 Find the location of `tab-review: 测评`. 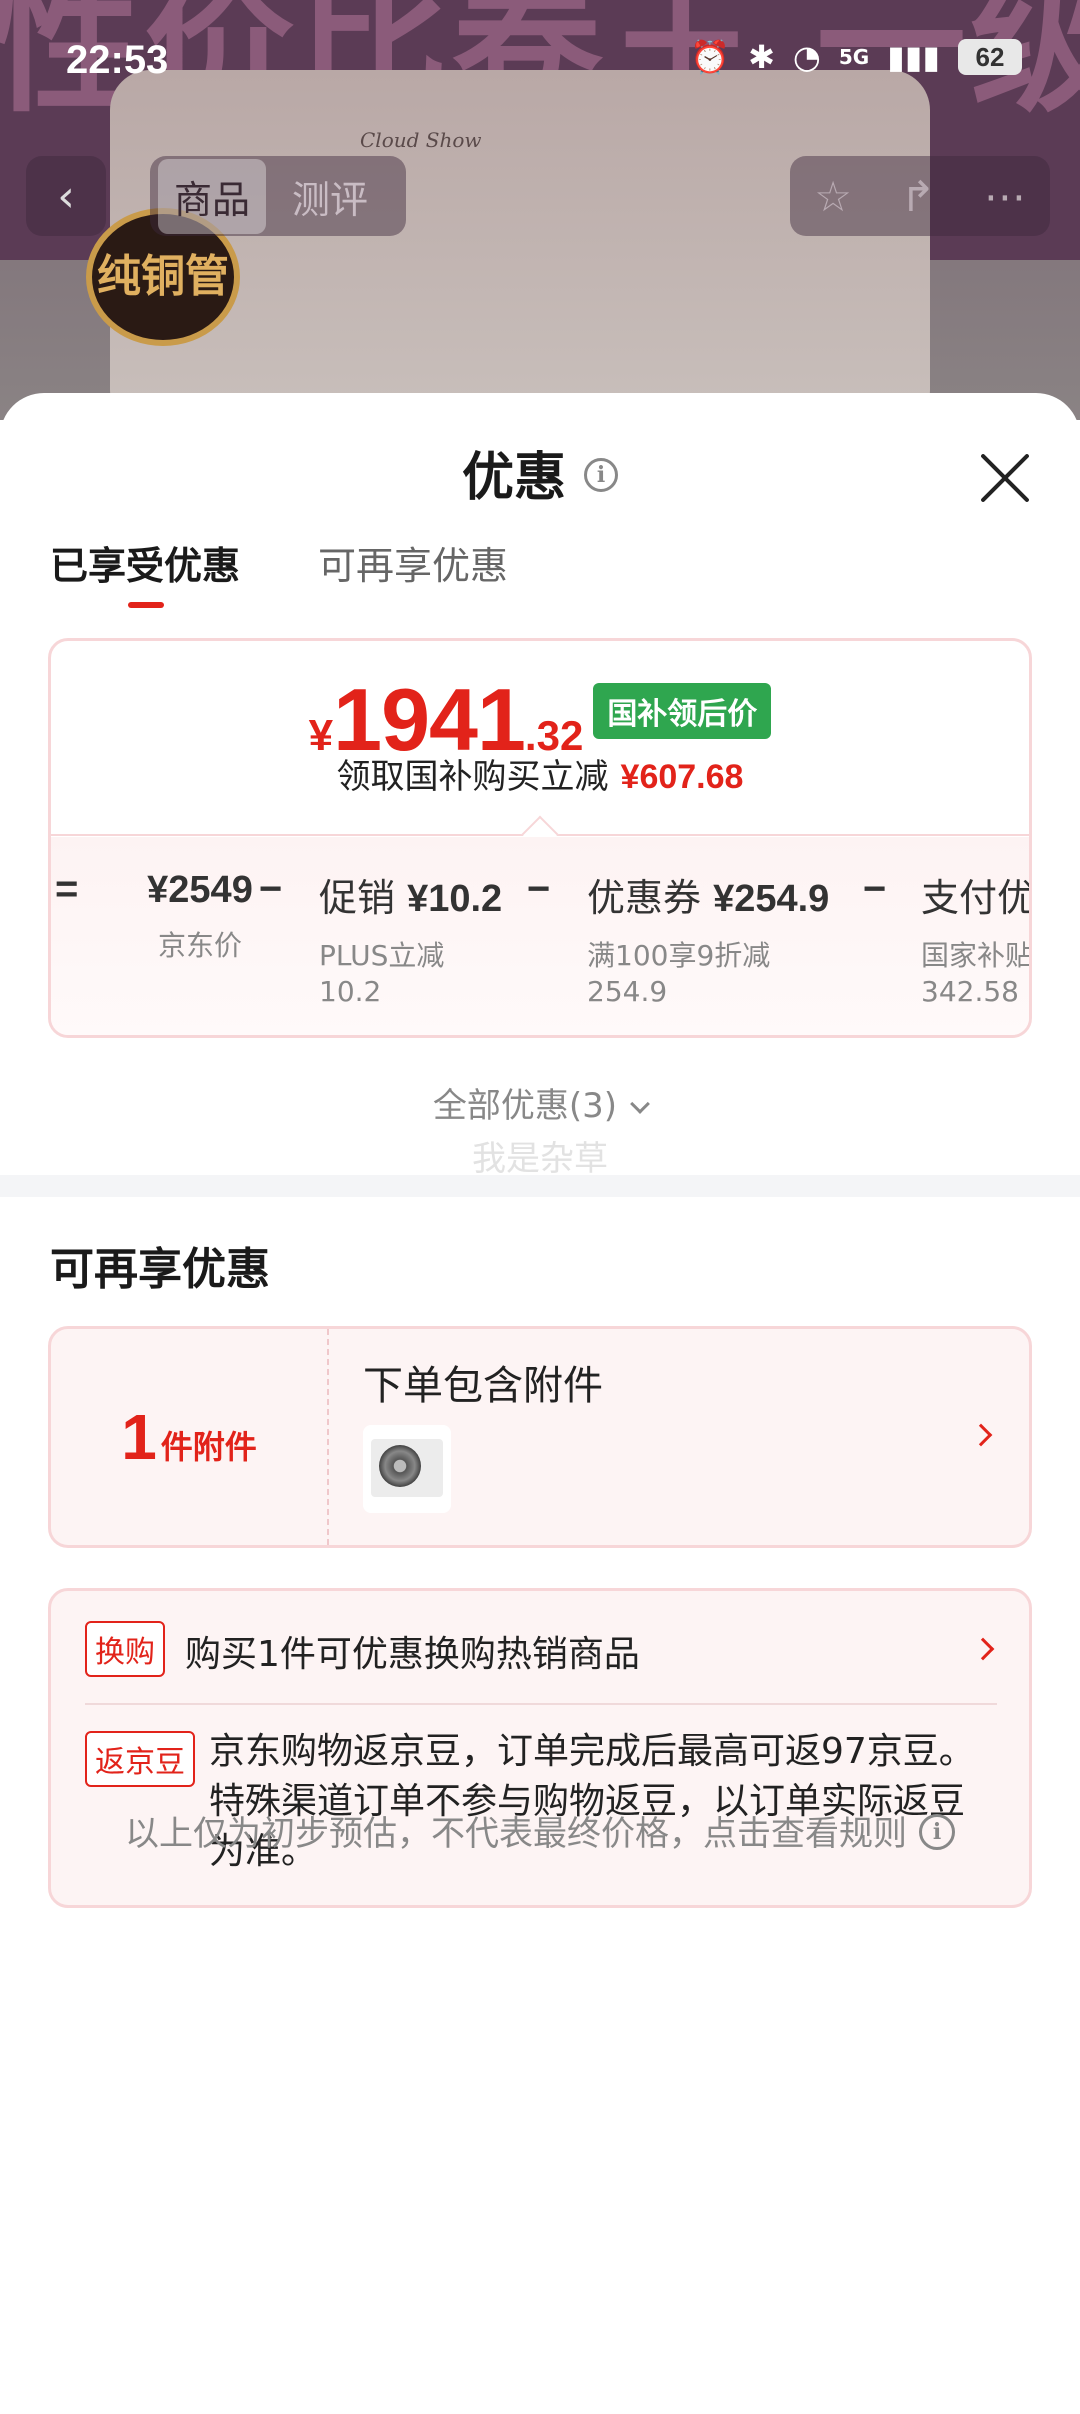

tab-review: 测评 is located at coordinates (330, 196).